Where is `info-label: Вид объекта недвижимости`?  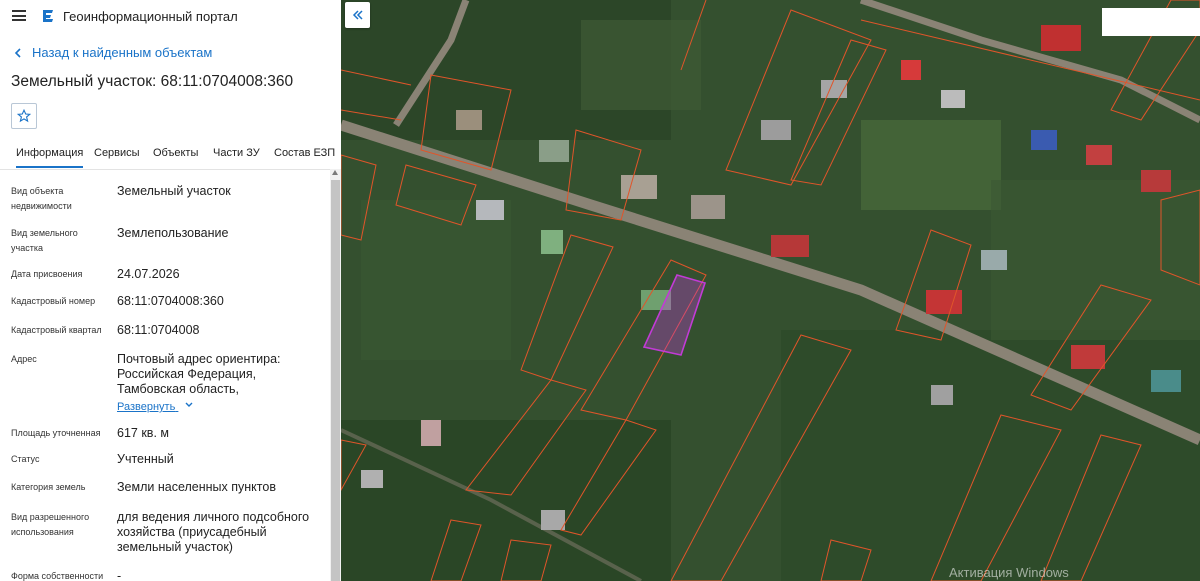 info-label: Вид объекта недвижимости is located at coordinates (41, 198).